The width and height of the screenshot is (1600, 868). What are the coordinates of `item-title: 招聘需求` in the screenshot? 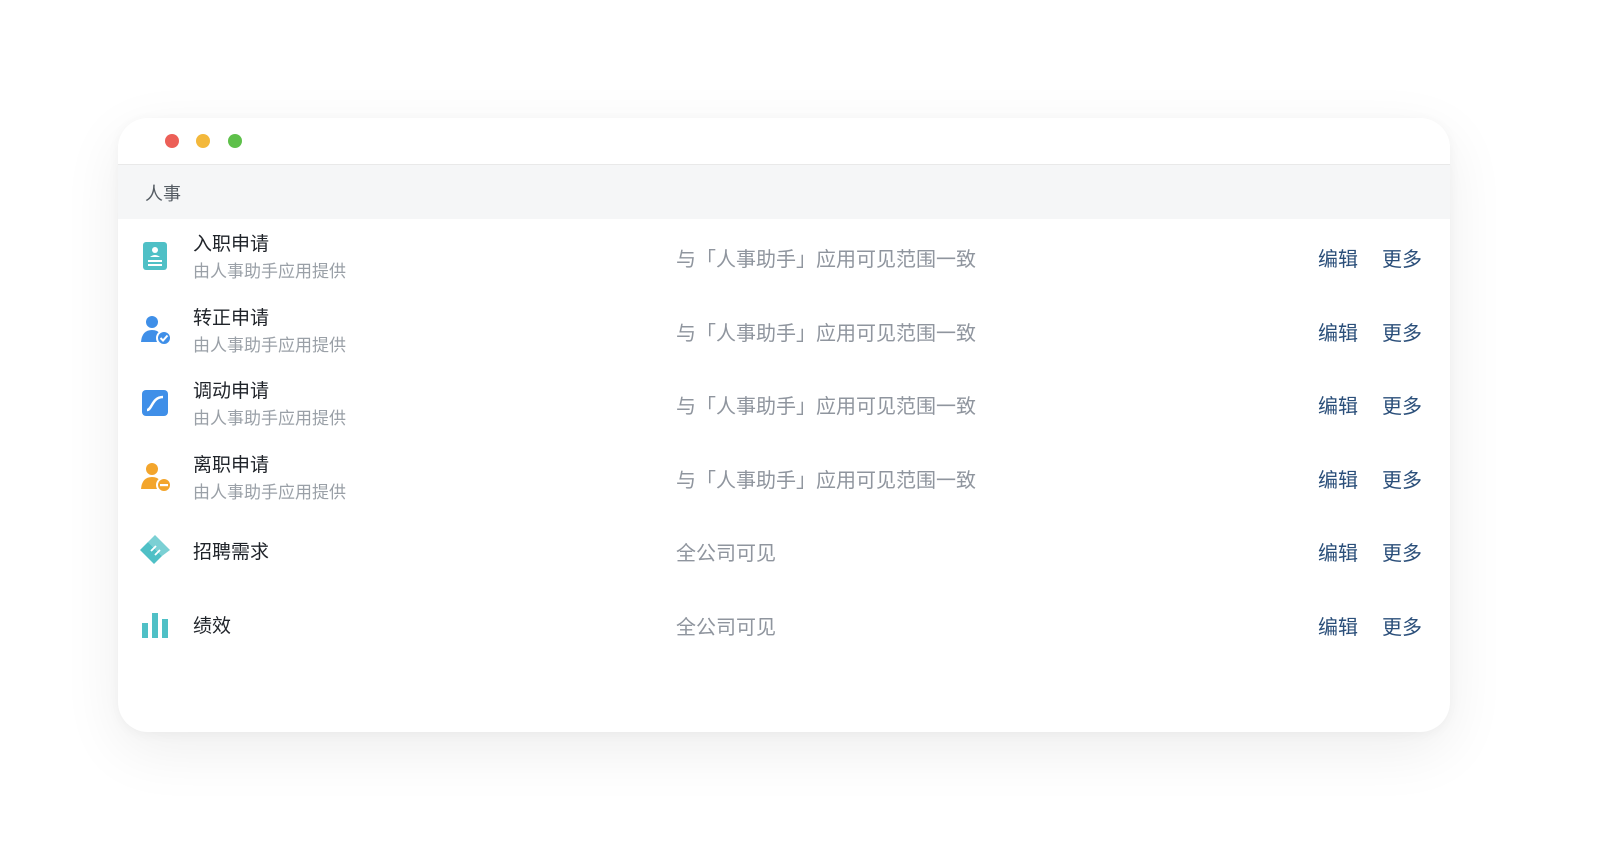 It's located at (231, 552).